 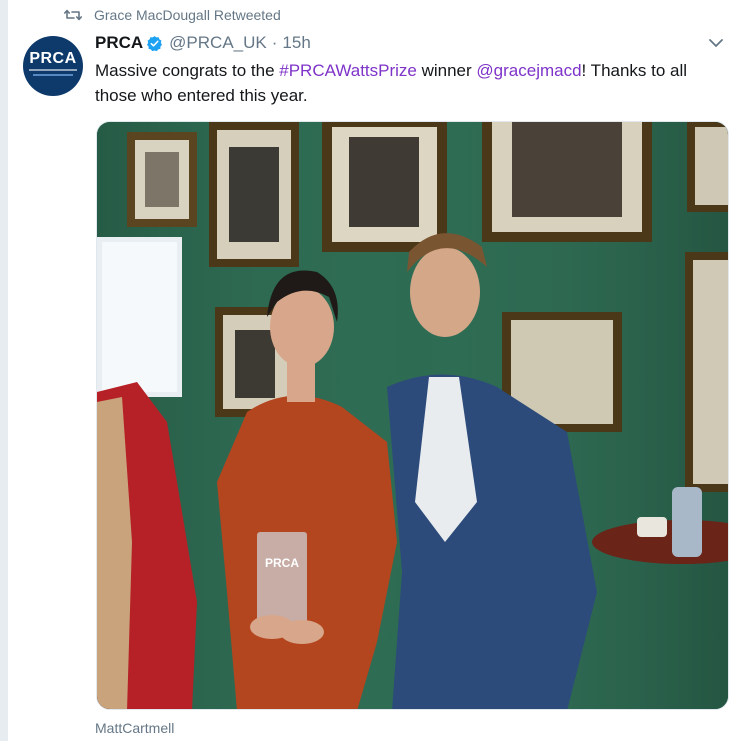 What do you see at coordinates (119, 43) in the screenshot?
I see `author-name: PRCA` at bounding box center [119, 43].